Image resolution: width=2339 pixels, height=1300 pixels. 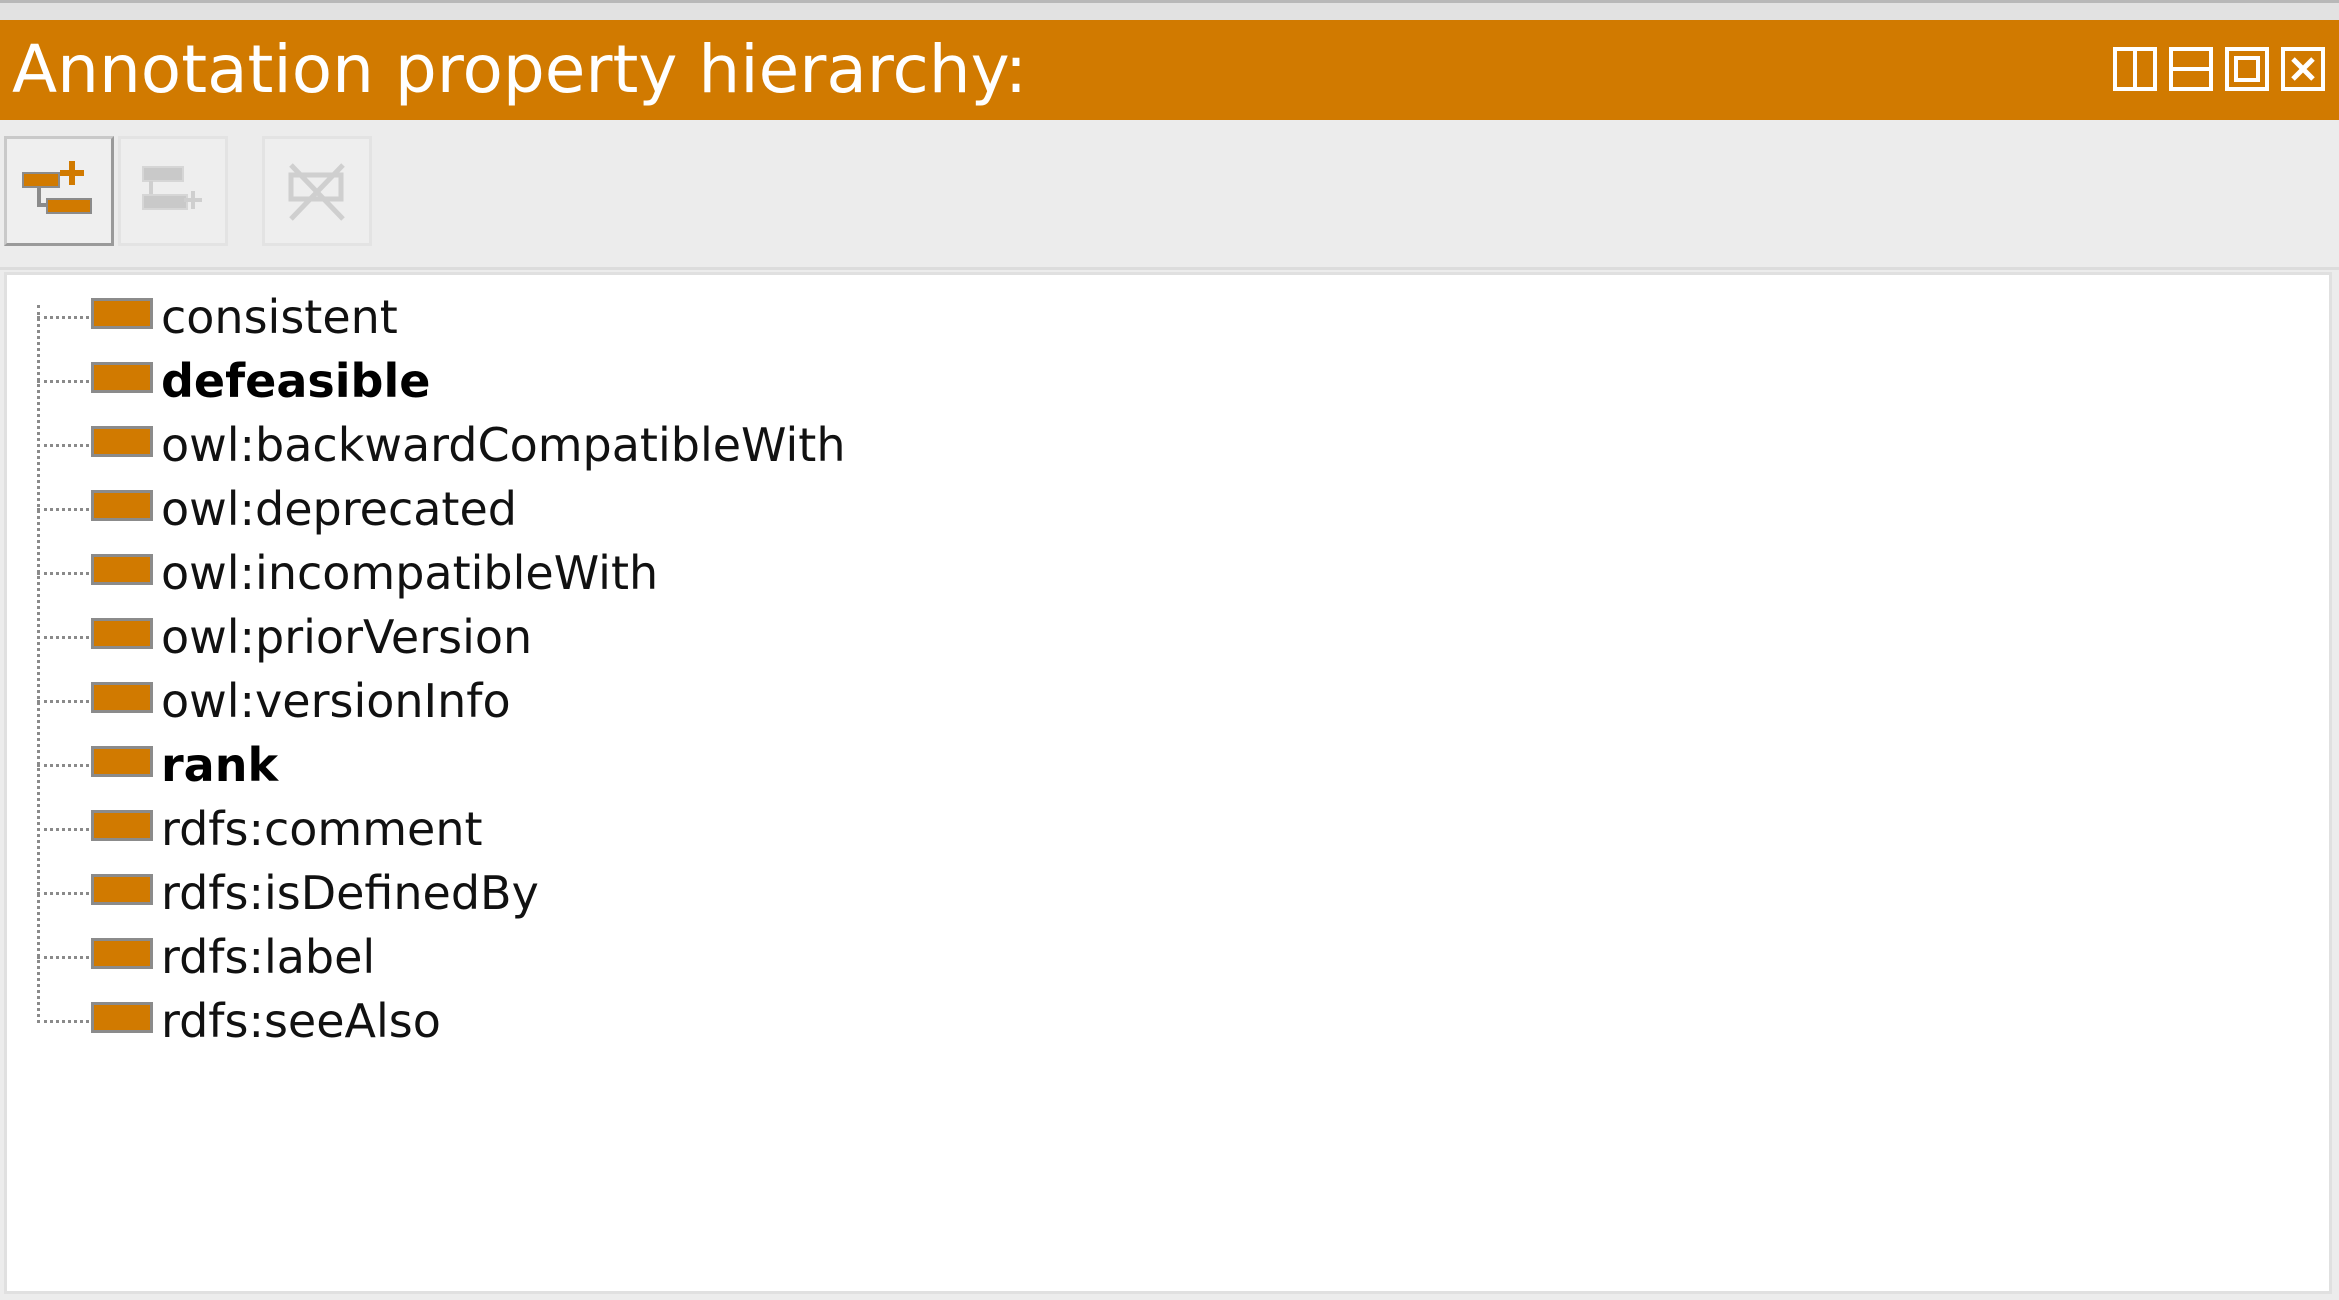 I want to click on add-sibling-icon, so click(x=172, y=188).